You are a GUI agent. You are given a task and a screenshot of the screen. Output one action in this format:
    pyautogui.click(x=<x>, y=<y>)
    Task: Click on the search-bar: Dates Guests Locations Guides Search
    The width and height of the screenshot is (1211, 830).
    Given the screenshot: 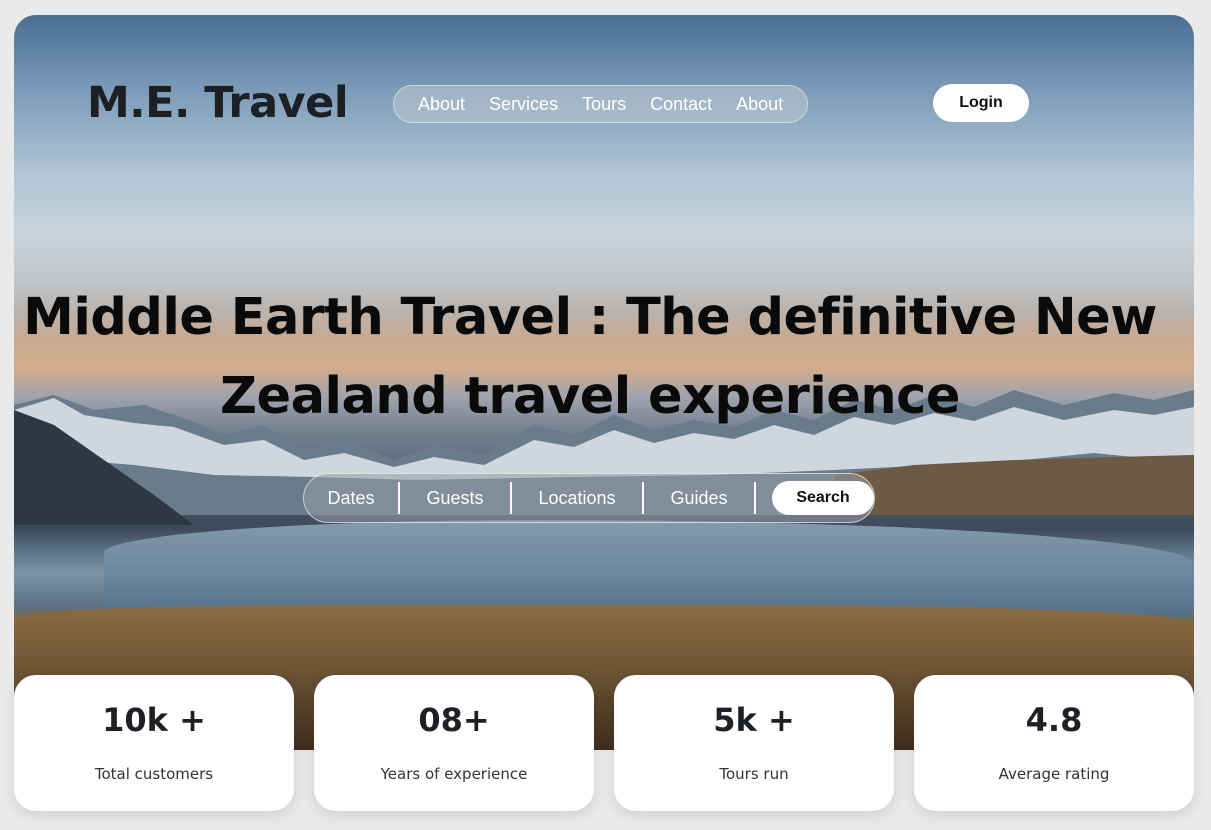 What is the action you would take?
    pyautogui.click(x=589, y=498)
    